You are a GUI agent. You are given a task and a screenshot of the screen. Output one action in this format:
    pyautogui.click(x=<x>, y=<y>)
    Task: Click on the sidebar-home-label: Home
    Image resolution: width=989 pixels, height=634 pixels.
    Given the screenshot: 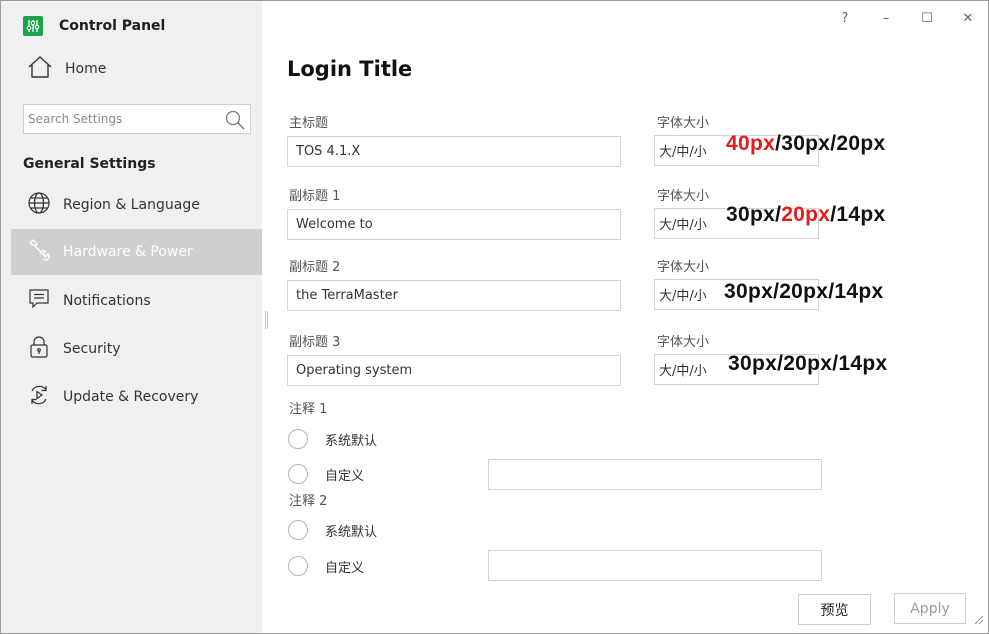 What is the action you would take?
    pyautogui.click(x=86, y=69)
    